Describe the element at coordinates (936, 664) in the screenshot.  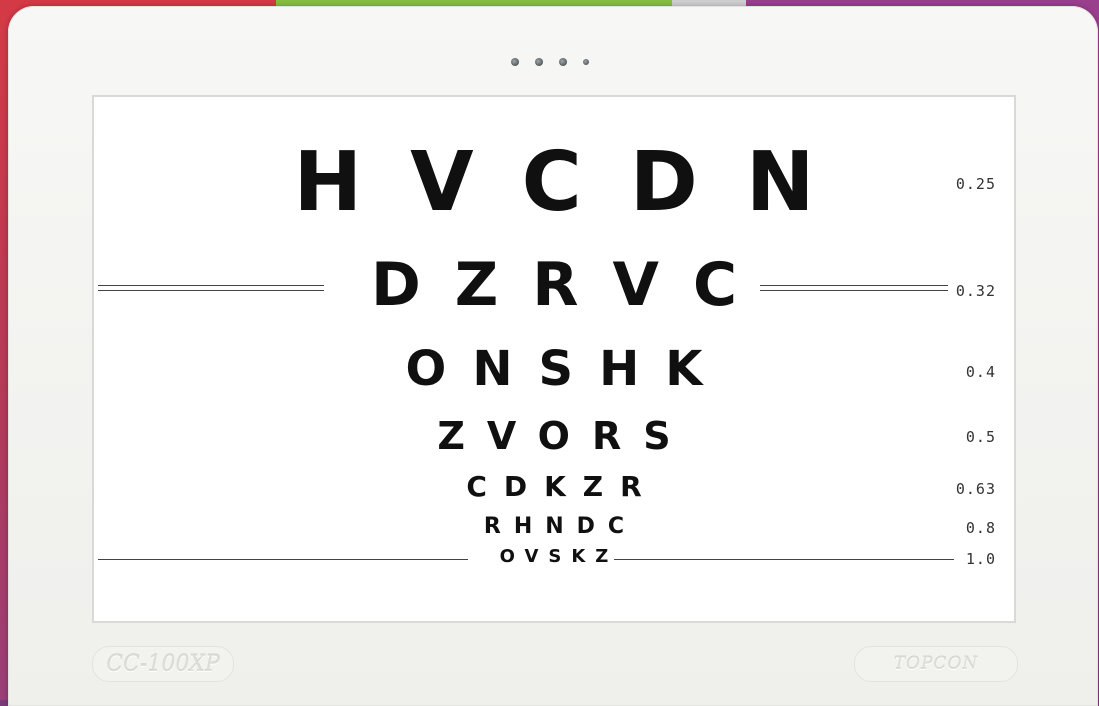
I see `brand-logo: TOPCON` at that location.